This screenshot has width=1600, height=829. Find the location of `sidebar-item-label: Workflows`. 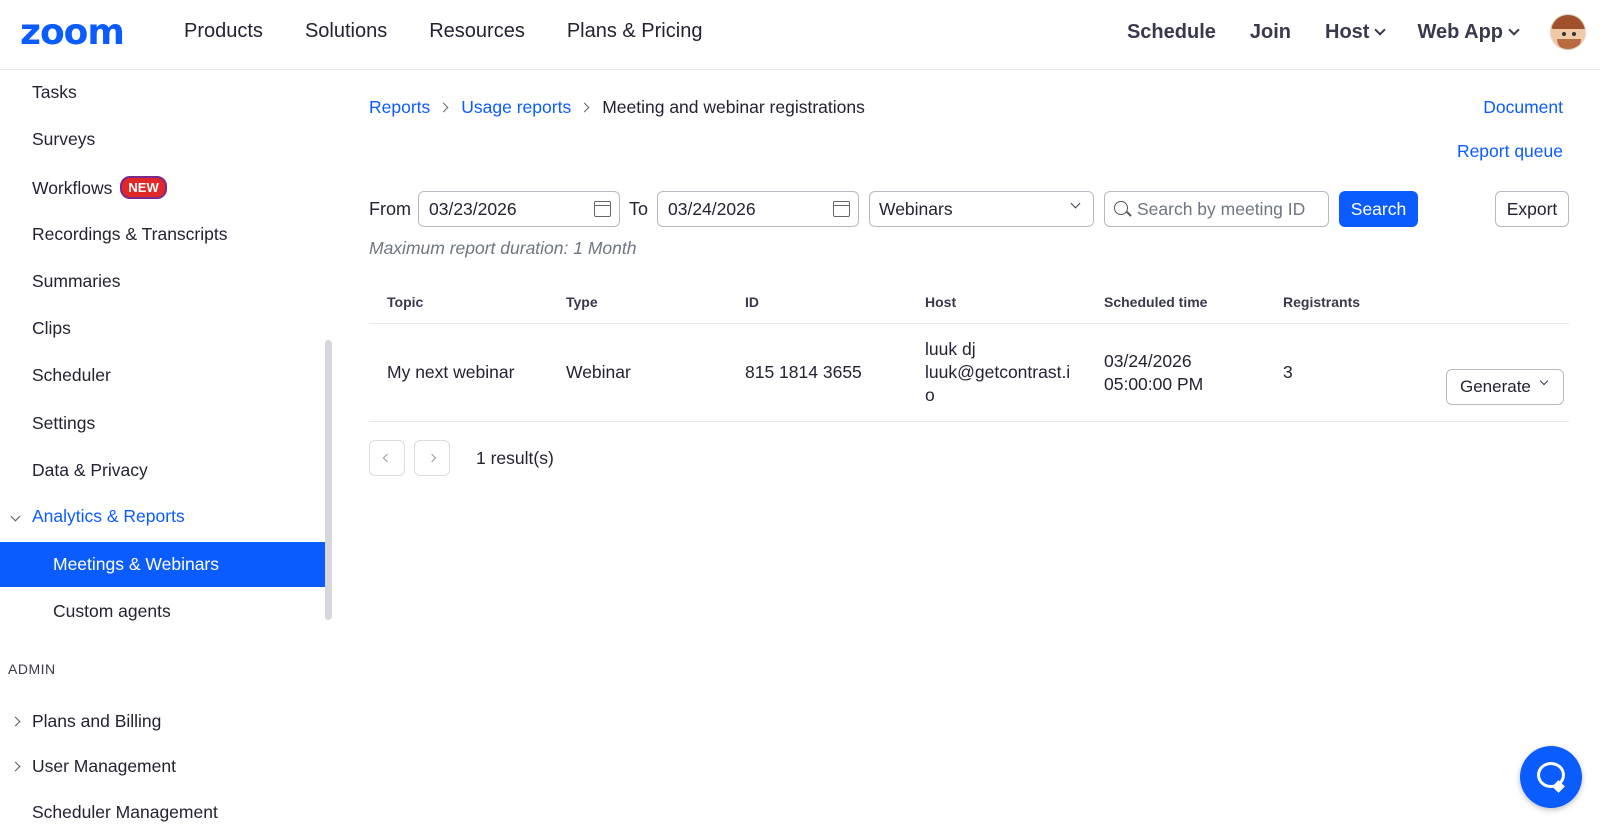

sidebar-item-label: Workflows is located at coordinates (72, 188).